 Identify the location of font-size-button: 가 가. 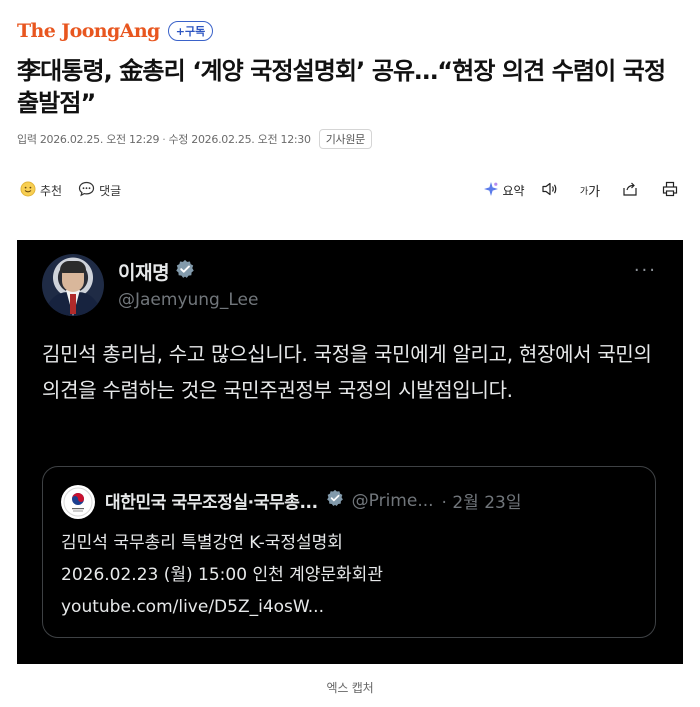
(590, 190).